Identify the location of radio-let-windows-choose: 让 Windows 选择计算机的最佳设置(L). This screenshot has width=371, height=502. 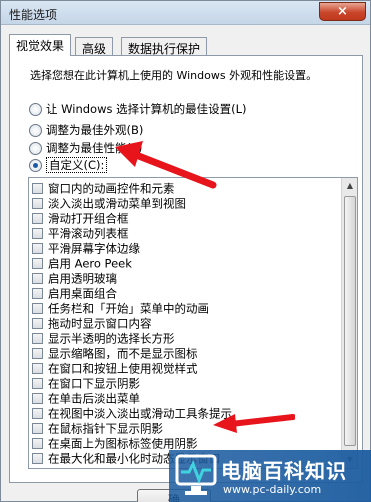
(138, 109).